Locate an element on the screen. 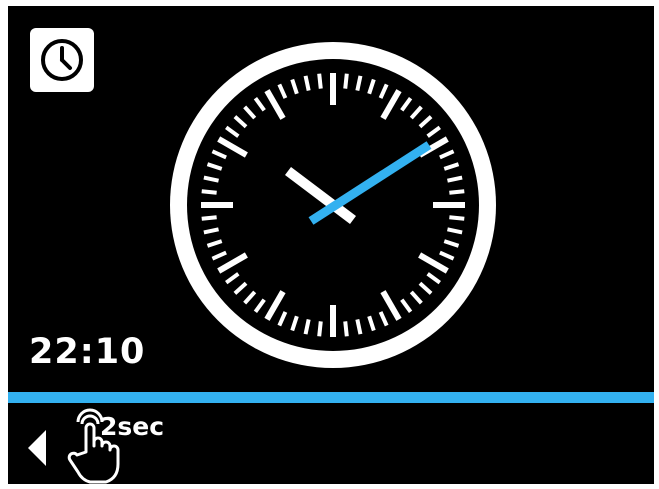 The height and width of the screenshot is (489, 659). back-button is located at coordinates (39, 448).